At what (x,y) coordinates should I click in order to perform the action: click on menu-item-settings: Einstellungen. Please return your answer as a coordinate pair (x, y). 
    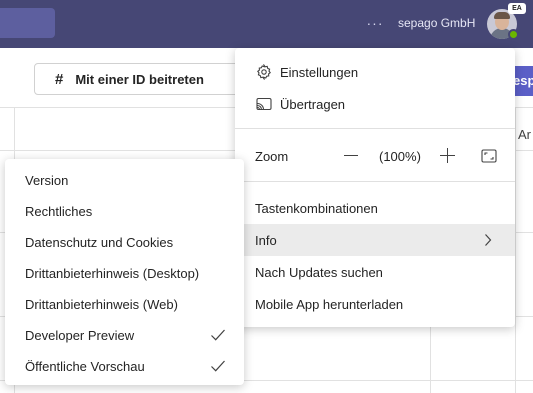
    Looking at the image, I should click on (375, 72).